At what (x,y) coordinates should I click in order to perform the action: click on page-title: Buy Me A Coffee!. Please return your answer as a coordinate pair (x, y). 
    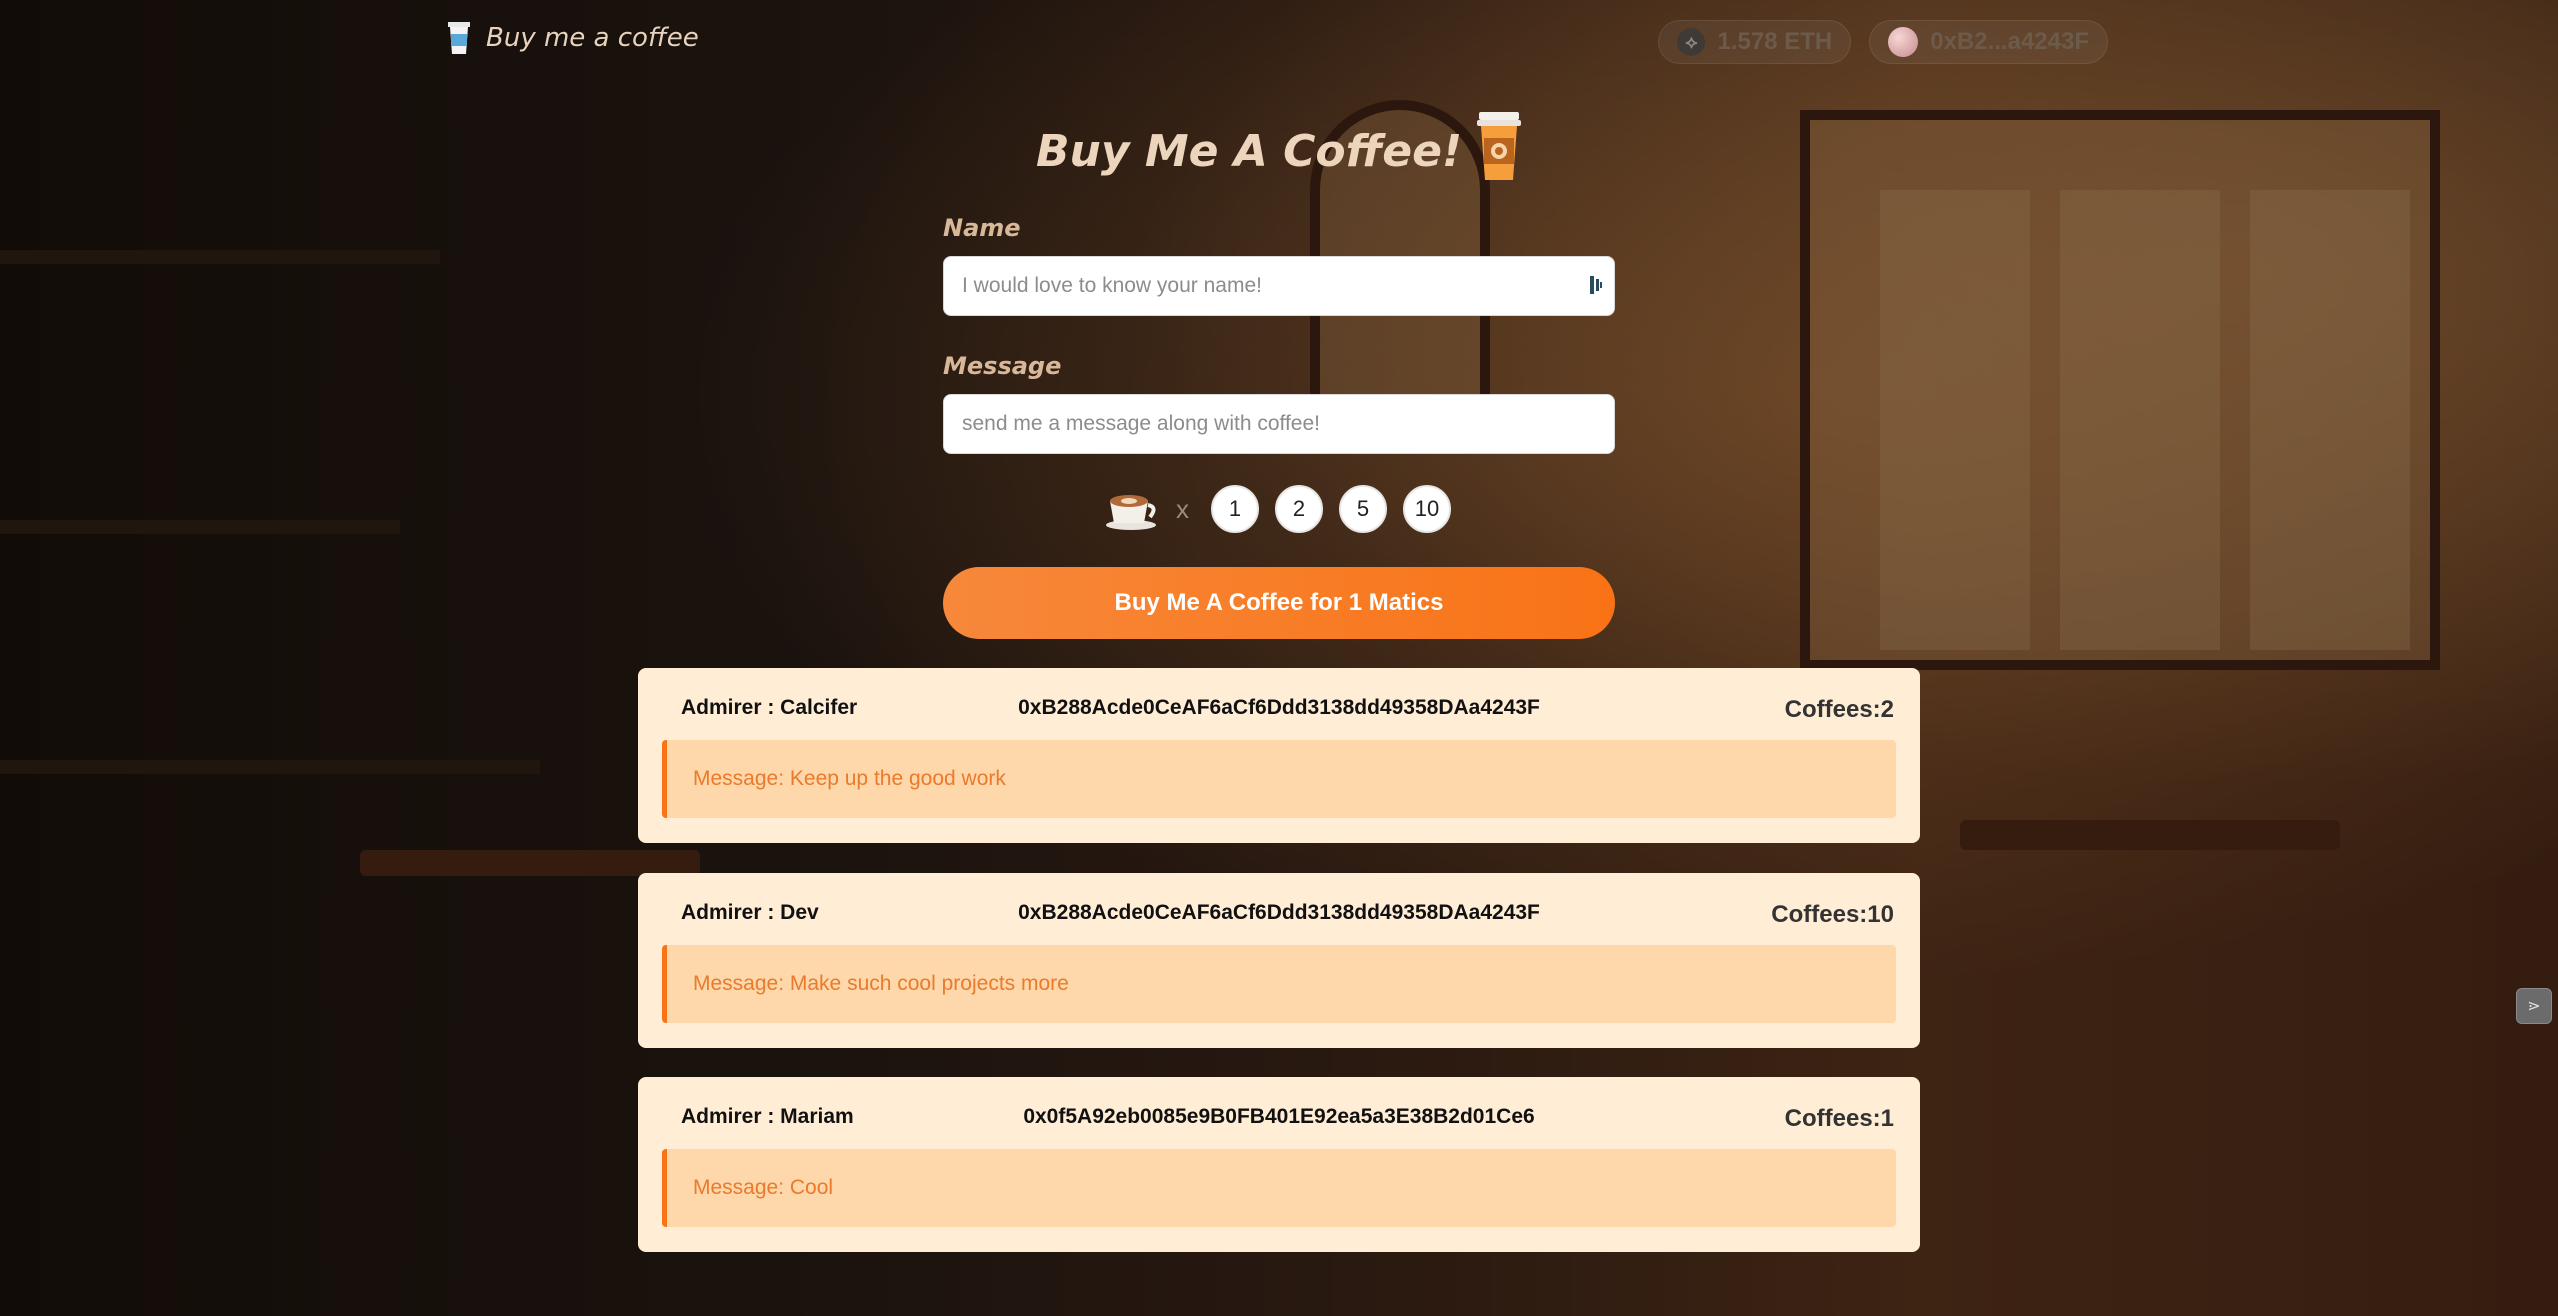
    Looking at the image, I should click on (1249, 151).